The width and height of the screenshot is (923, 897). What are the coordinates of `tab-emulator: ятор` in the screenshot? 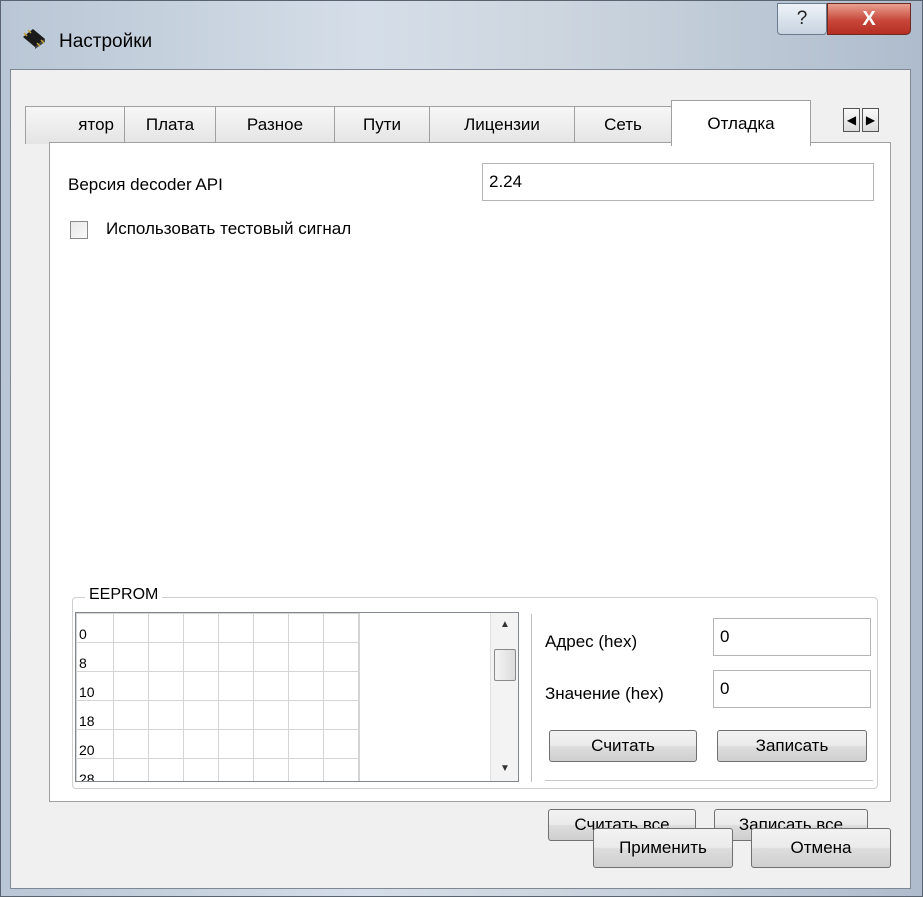 It's located at (75, 125).